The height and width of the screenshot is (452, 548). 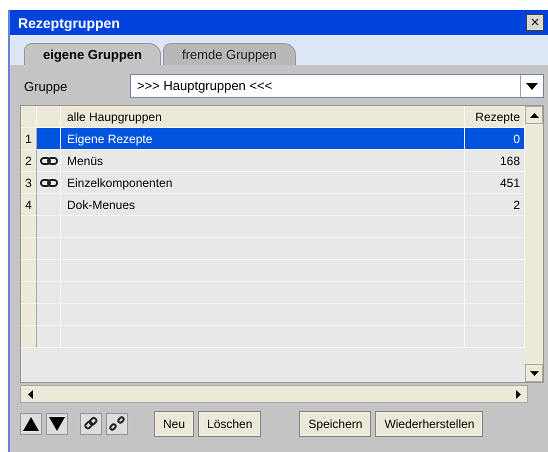 I want to click on group-dropdown: >>> Hauptgruppen <<<, so click(x=337, y=86).